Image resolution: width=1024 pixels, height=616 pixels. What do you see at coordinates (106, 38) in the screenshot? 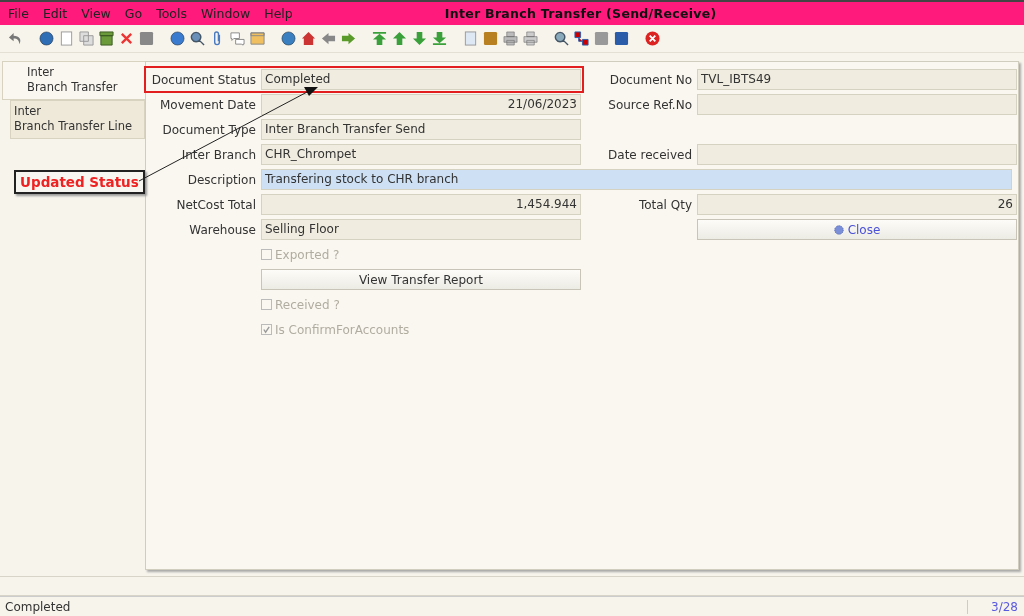
I see `recycle-bin-icon` at bounding box center [106, 38].